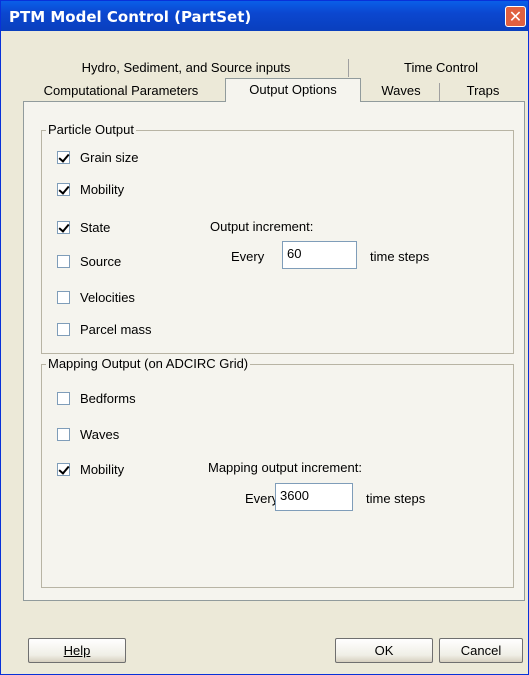 Image resolution: width=529 pixels, height=675 pixels. Describe the element at coordinates (95, 227) in the screenshot. I see `checkbox-label: State` at that location.